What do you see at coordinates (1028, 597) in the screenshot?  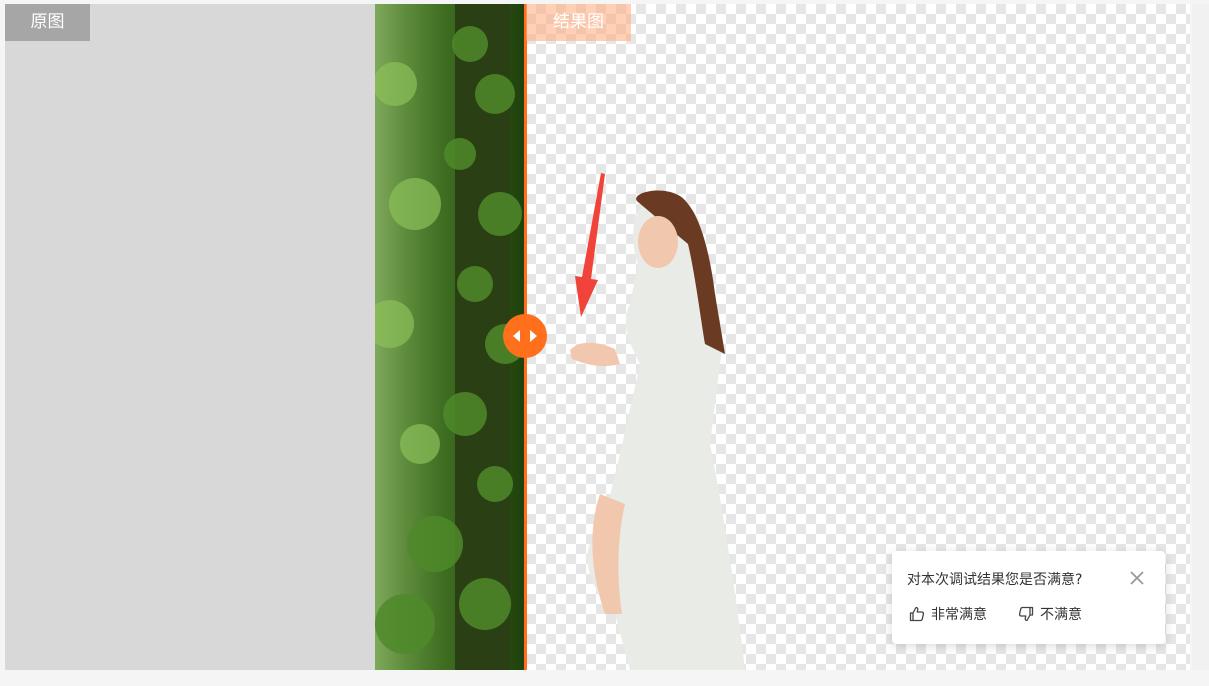 I see `feedback-popup: 对本次调试结果您是否满意? 非常满意 不满意` at bounding box center [1028, 597].